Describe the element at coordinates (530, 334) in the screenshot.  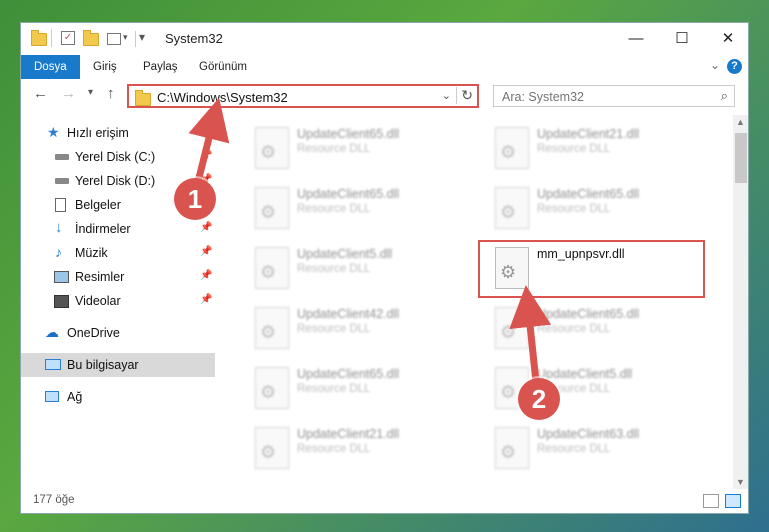
I see `arrow-to-file` at that location.